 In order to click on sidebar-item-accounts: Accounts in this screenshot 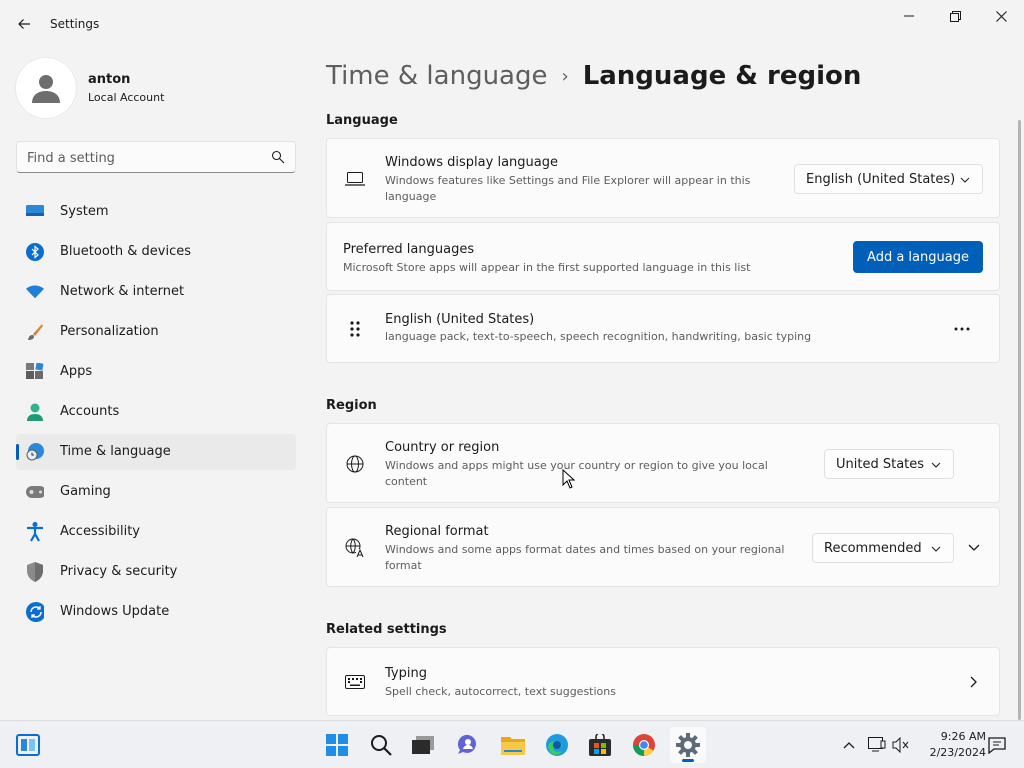, I will do `click(156, 412)`.